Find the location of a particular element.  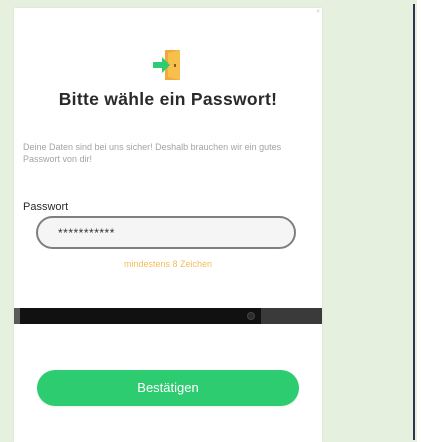

password-label: Passwort is located at coordinates (46, 207).